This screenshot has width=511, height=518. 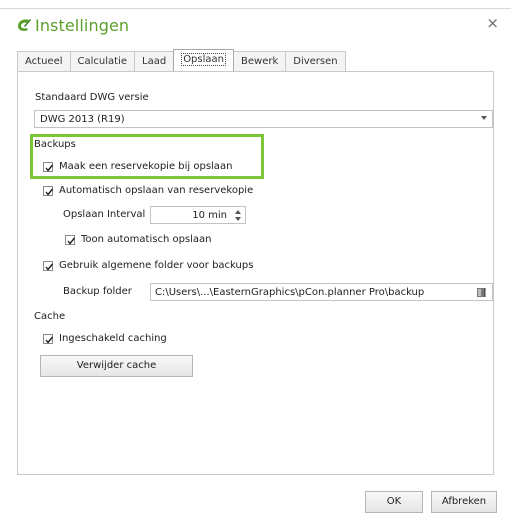 I want to click on backup-folder-label: Backup folder, so click(x=97, y=291).